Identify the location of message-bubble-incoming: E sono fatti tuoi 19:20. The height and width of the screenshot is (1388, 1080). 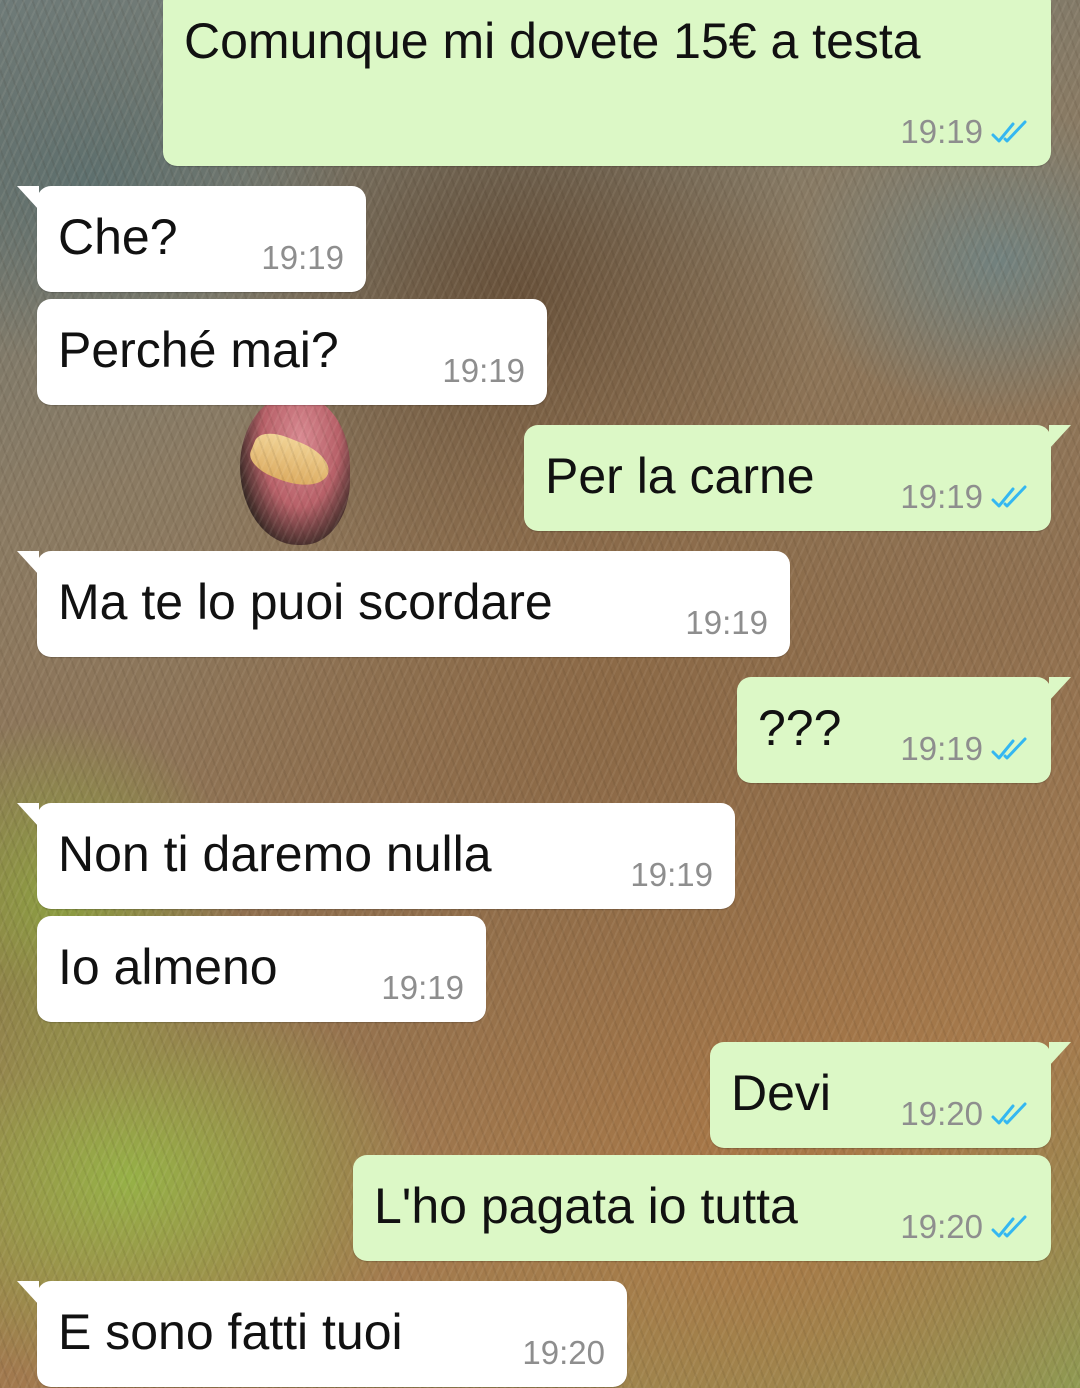
(322, 1334).